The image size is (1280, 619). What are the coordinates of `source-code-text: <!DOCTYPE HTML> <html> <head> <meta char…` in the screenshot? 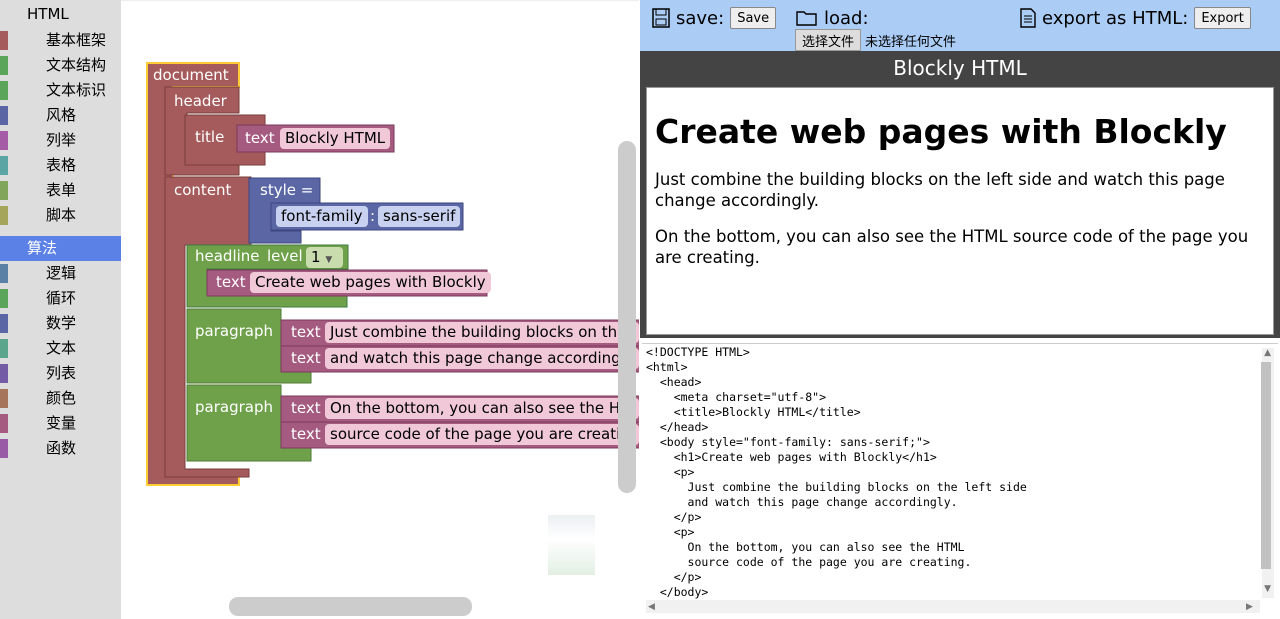 It's located at (836, 472).